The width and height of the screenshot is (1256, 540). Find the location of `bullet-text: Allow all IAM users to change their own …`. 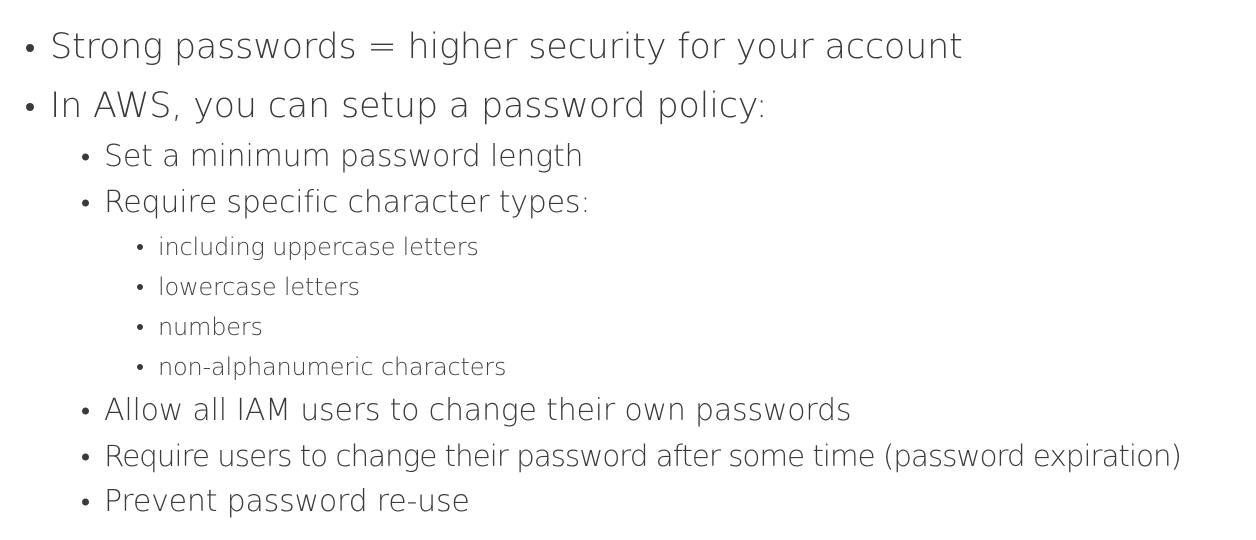

bullet-text: Allow all IAM users to change their own … is located at coordinates (478, 410).